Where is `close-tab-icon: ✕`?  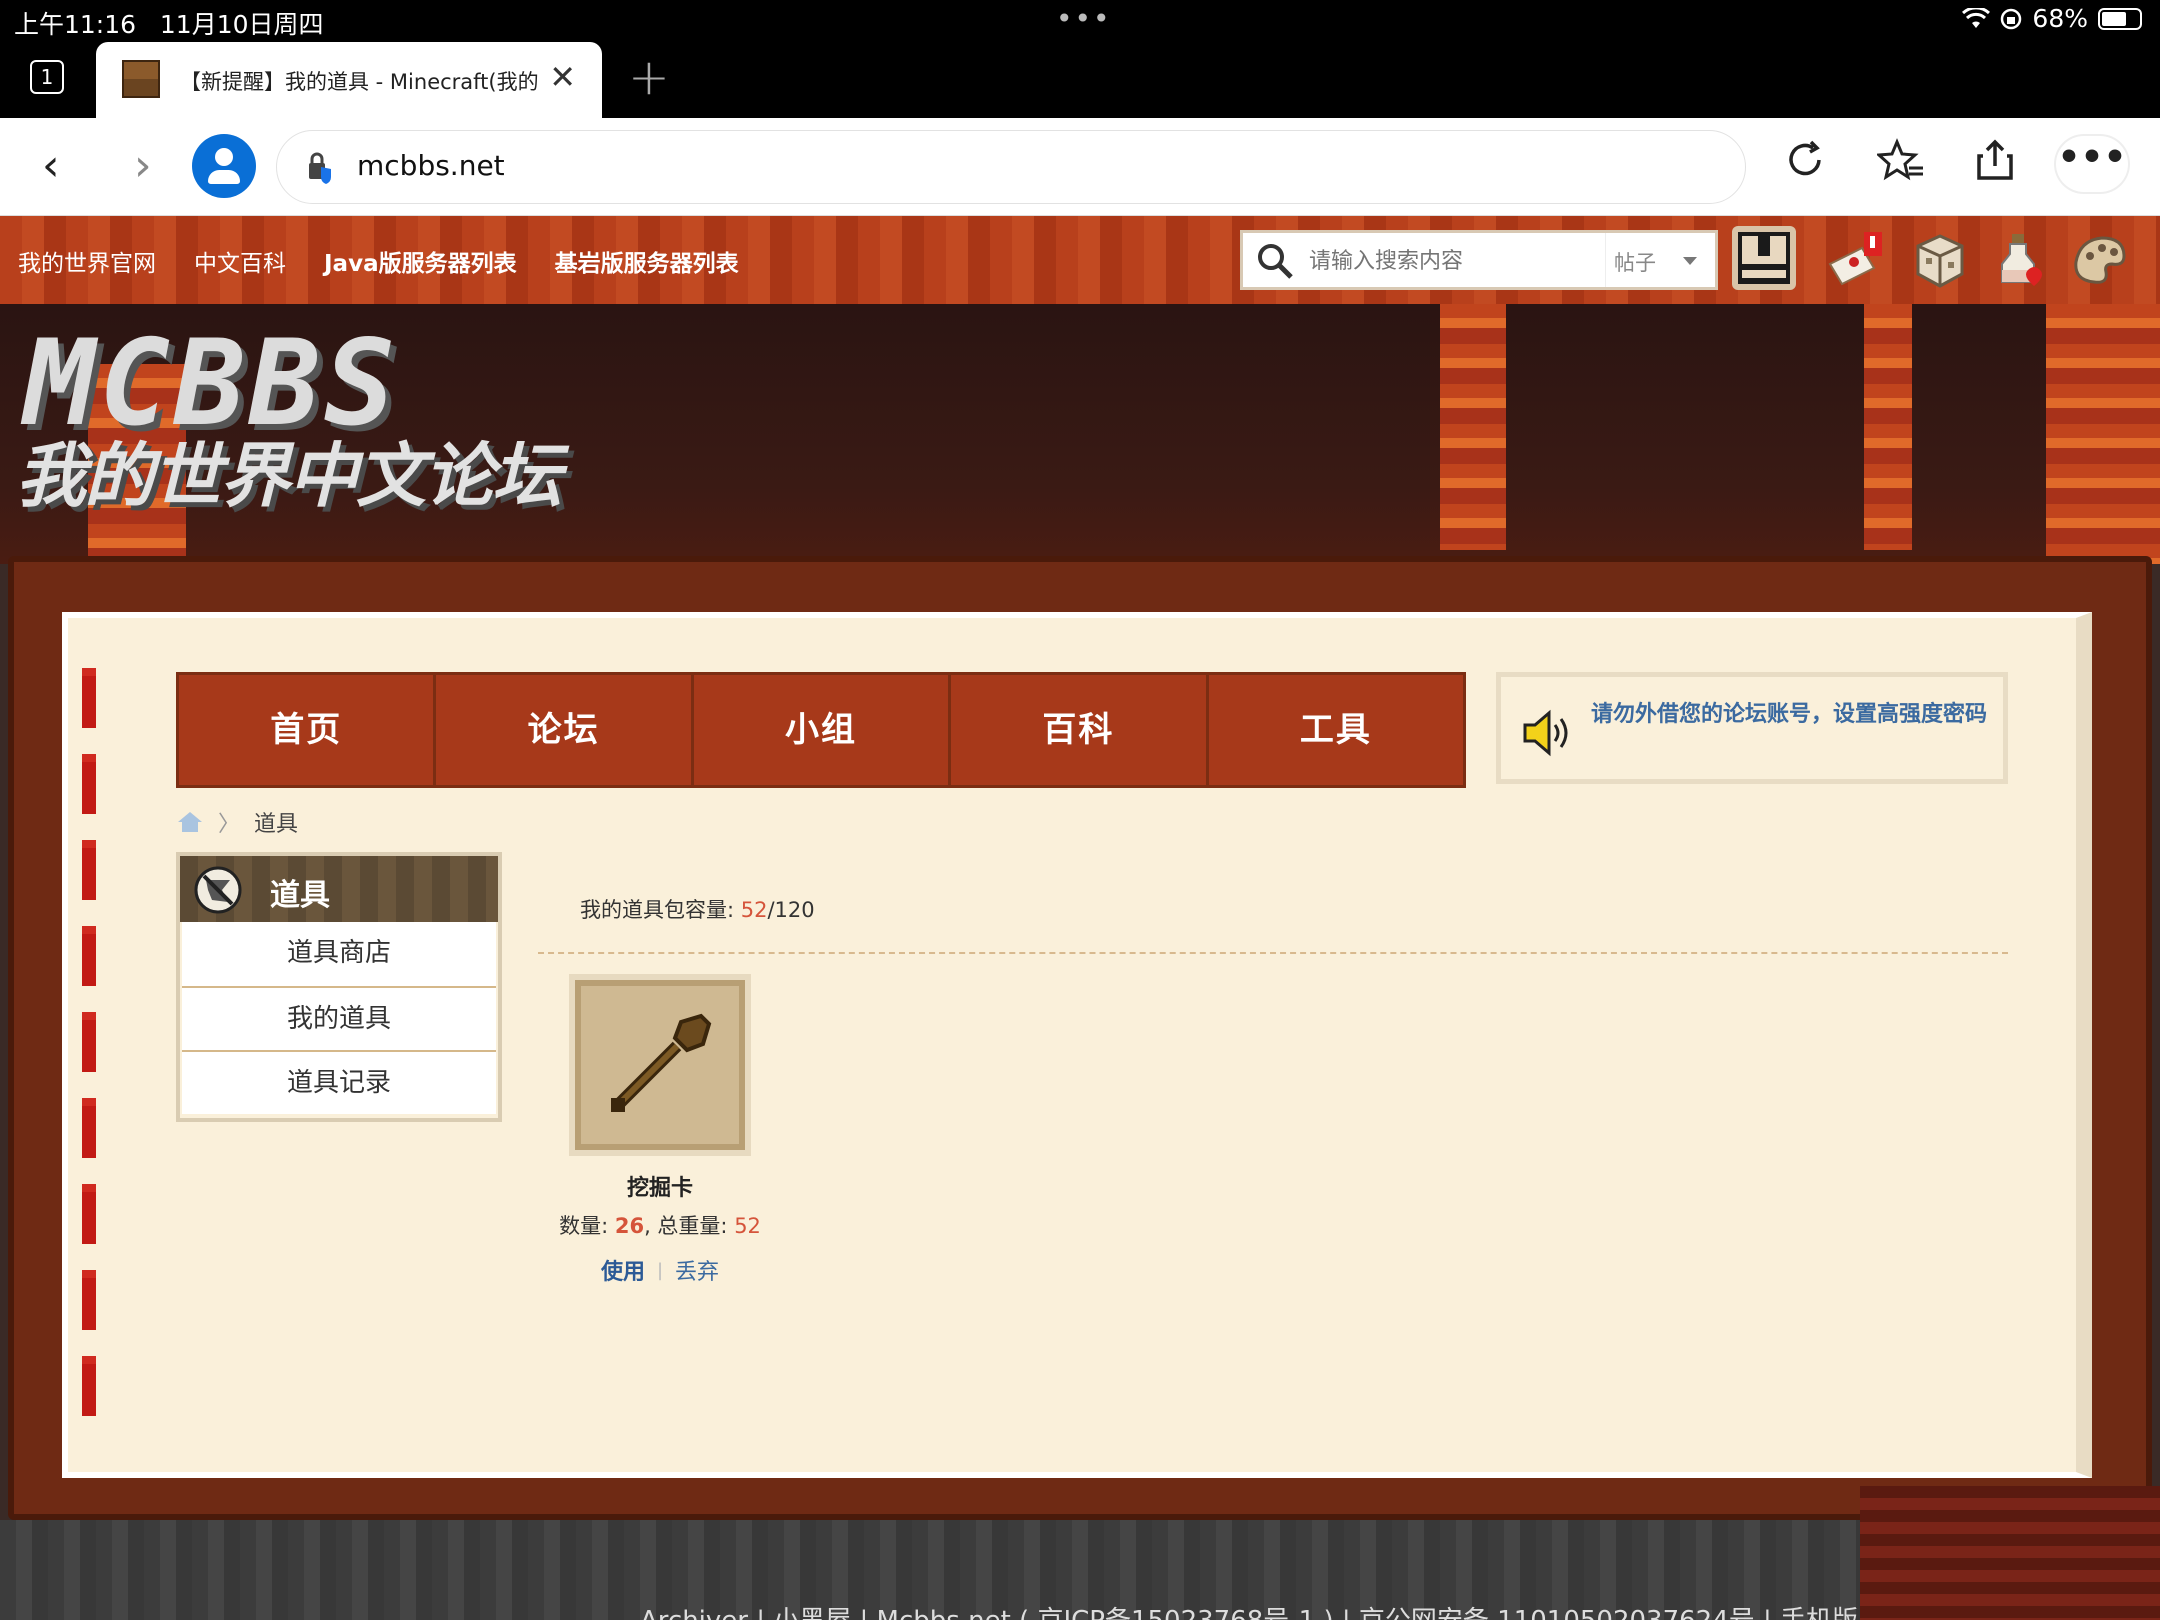
close-tab-icon: ✕ is located at coordinates (562, 77).